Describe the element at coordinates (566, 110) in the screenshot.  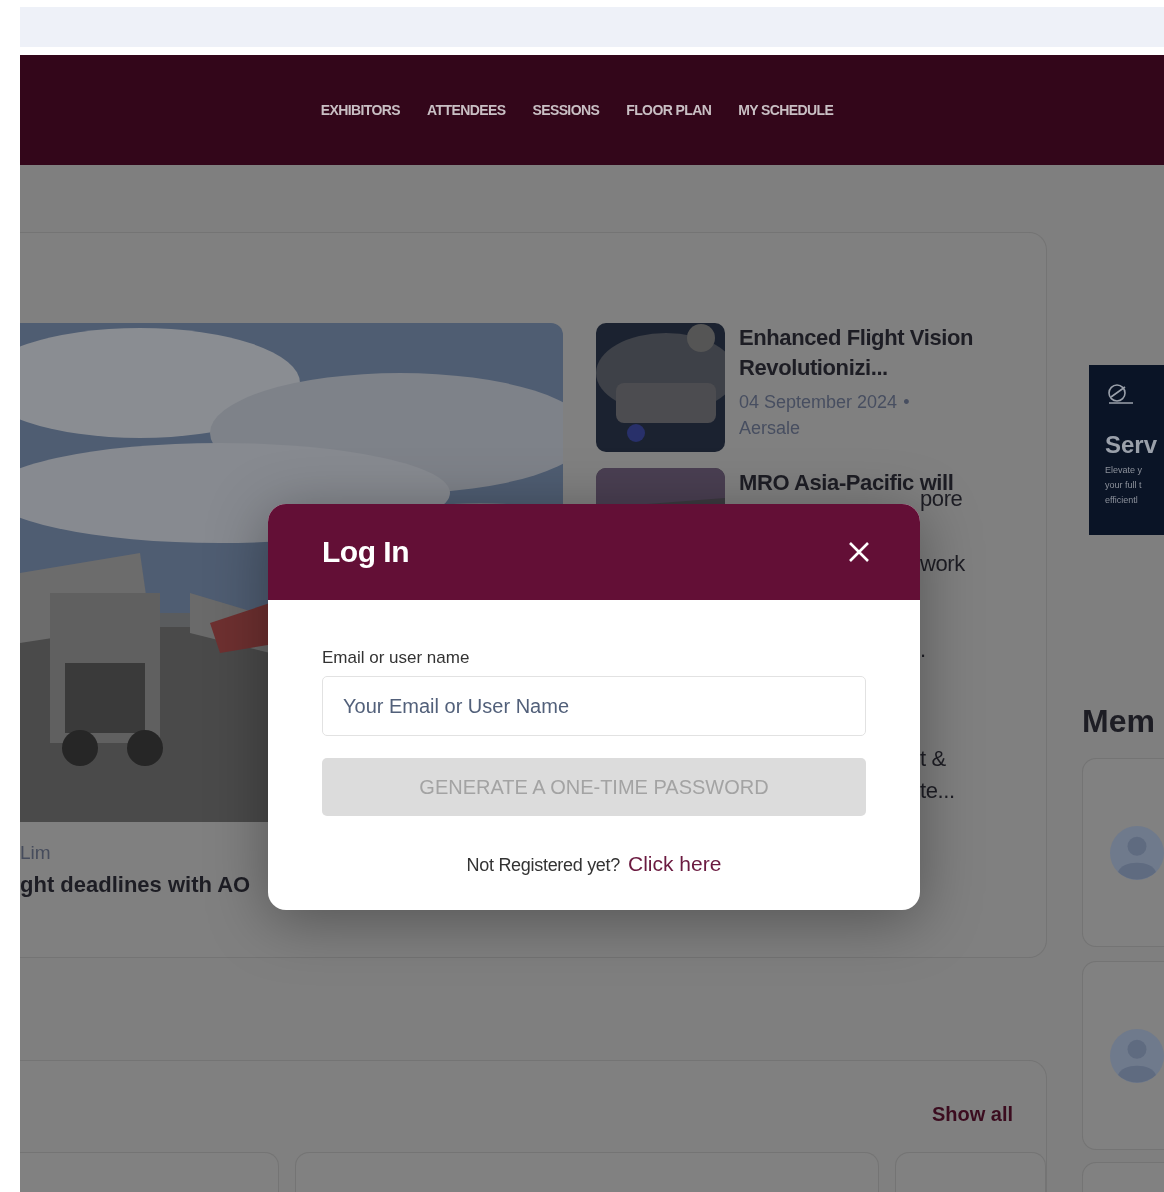
I see `nav-link: SESSIONS` at that location.